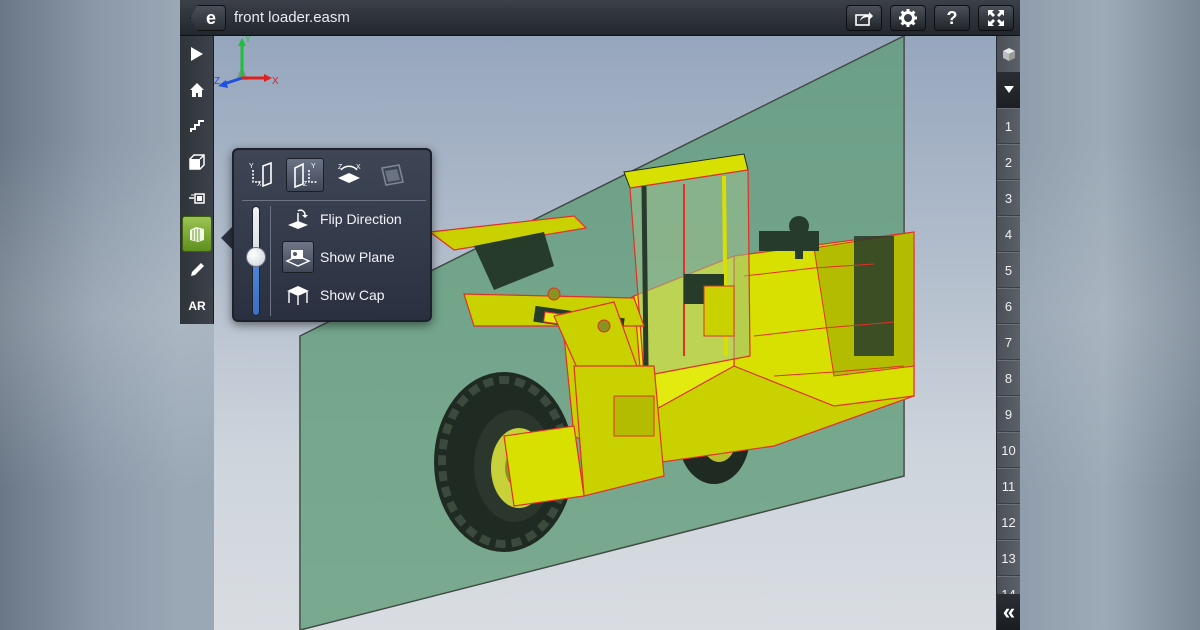 This screenshot has width=1200, height=630. I want to click on stairs-icon, so click(197, 126).